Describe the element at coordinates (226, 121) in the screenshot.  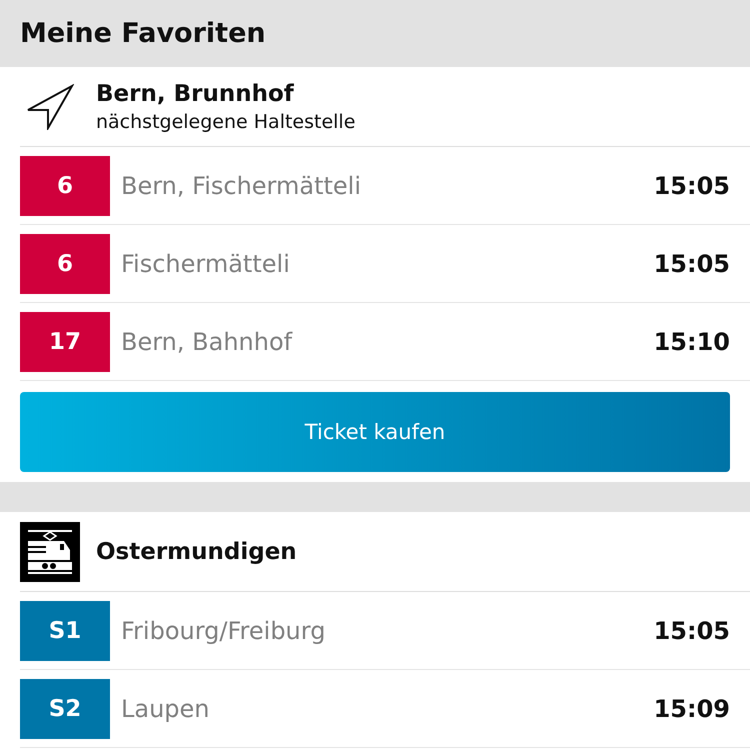
I see `stop-subtitle: nächstgelegene Haltestelle` at that location.